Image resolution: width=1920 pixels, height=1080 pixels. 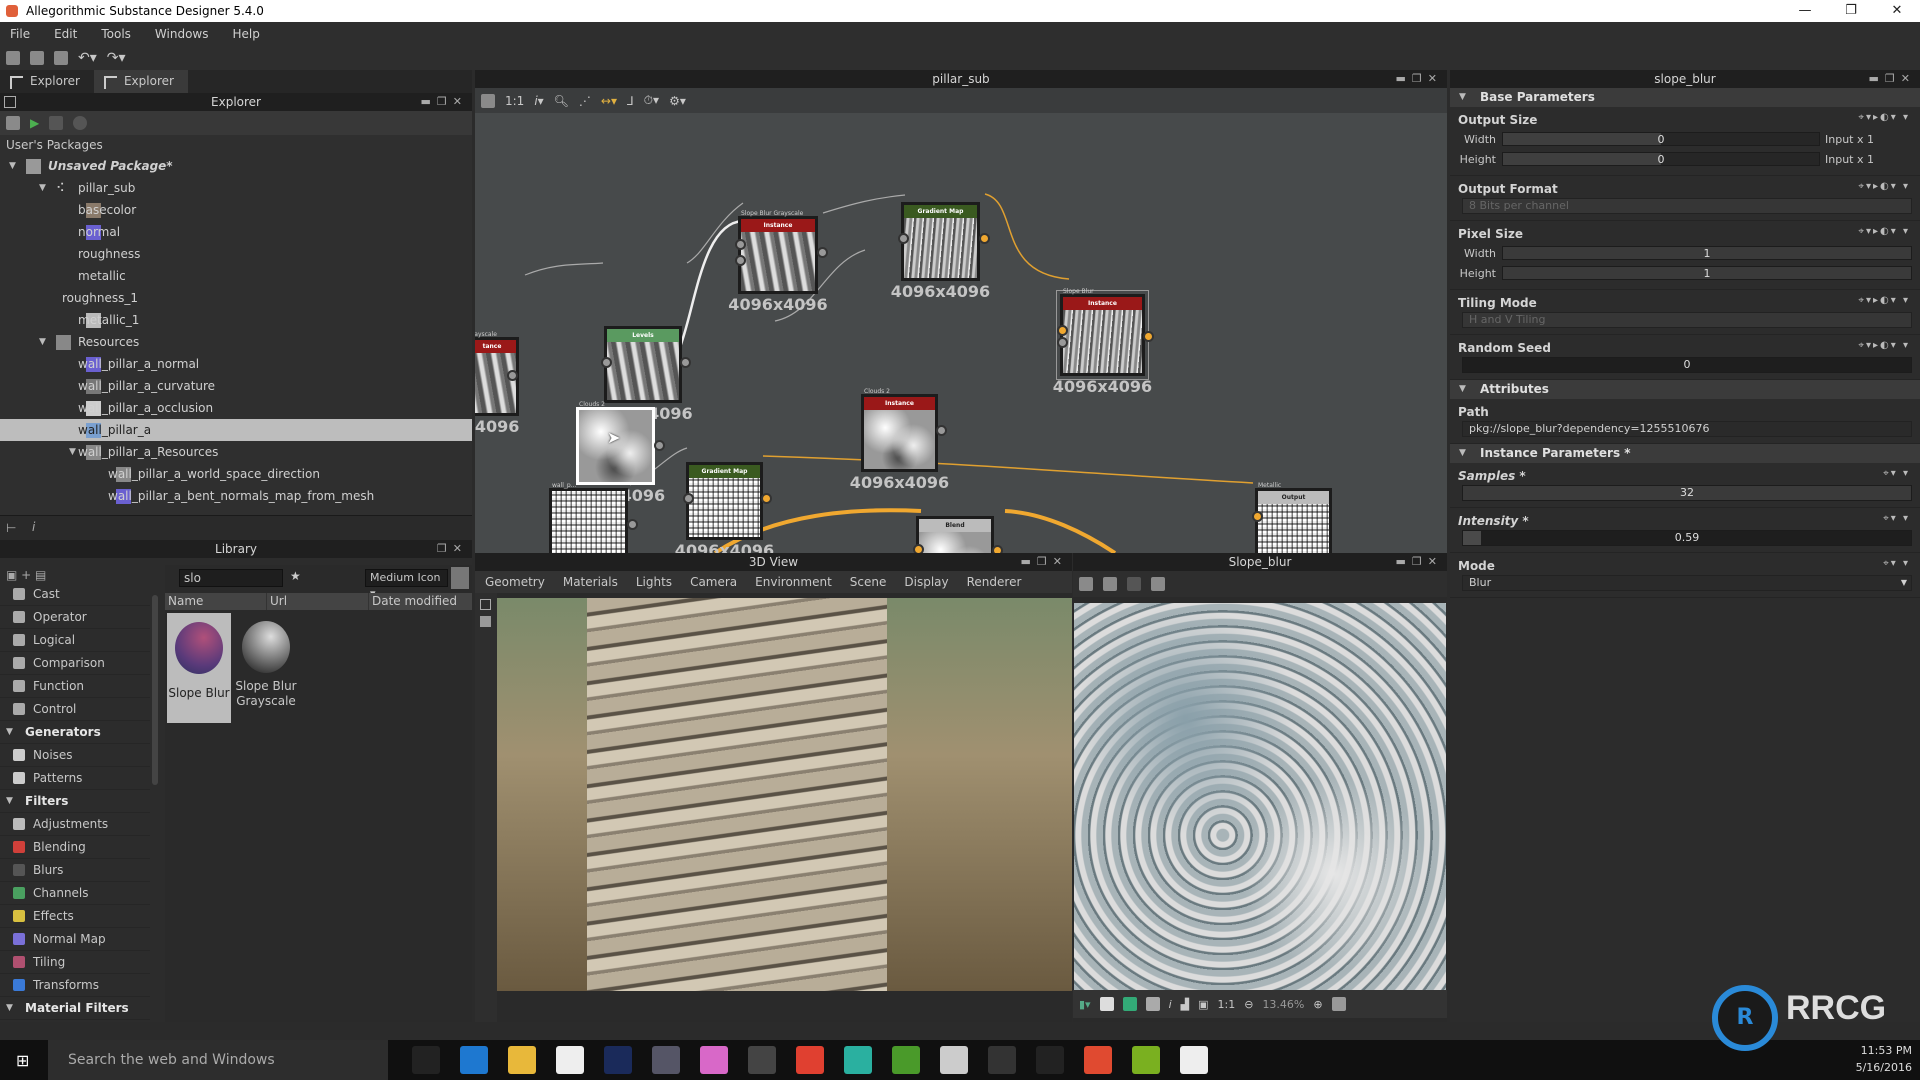 I want to click on unreal-engine-icon, so click(x=1050, y=1060).